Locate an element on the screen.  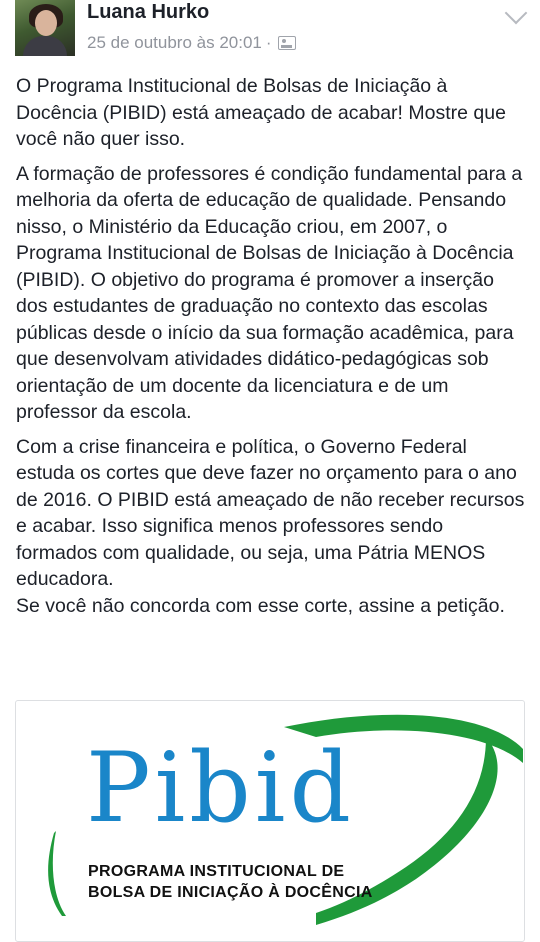
post-meta: 25 de outubro às 20:01 · is located at coordinates (191, 43).